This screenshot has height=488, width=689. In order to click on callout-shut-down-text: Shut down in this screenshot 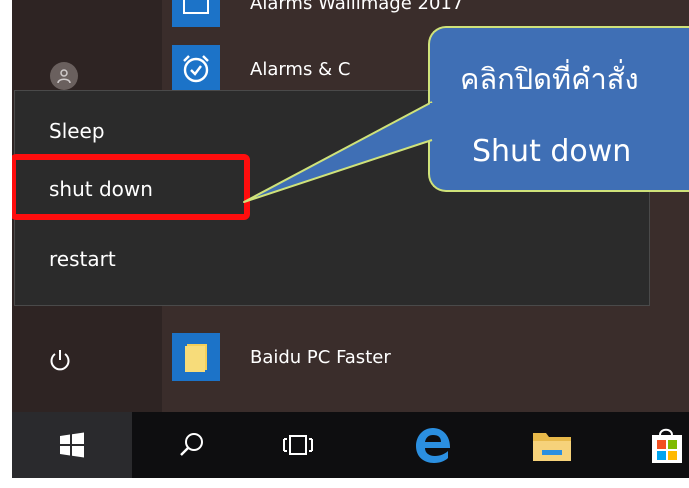, I will do `click(552, 151)`.